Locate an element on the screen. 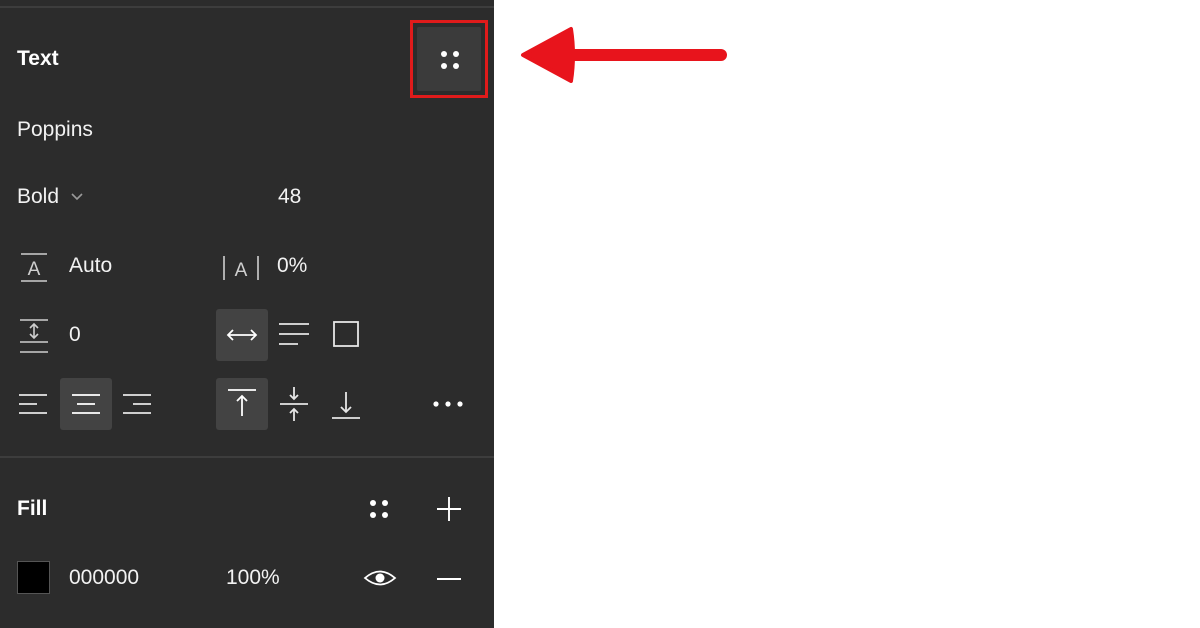 This screenshot has height=628, width=1200. align-left-icon is located at coordinates (34, 404).